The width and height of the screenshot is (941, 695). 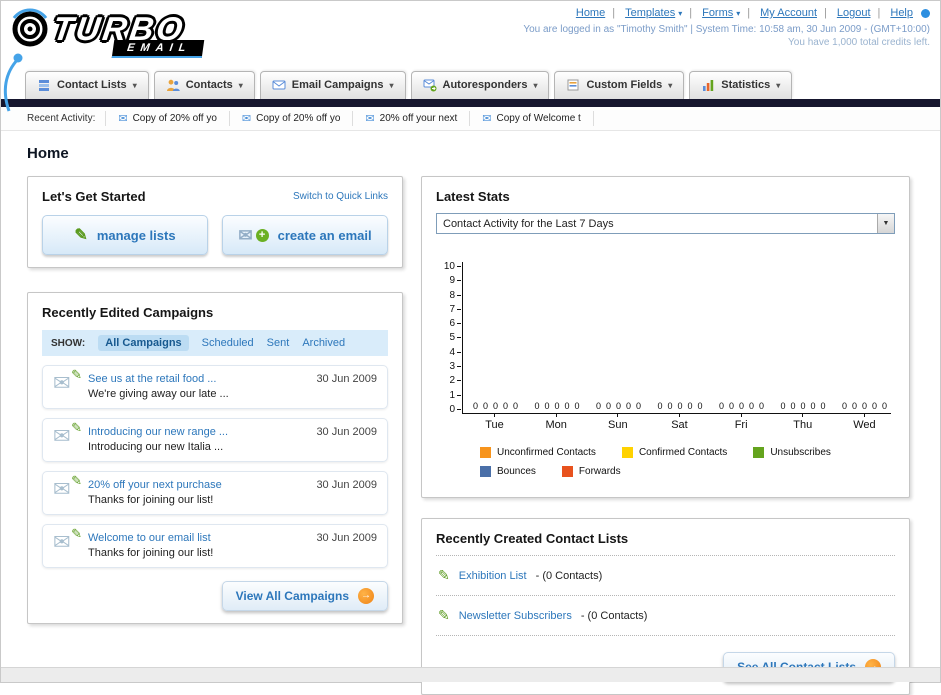 I want to click on nav-forms: Forms▾, so click(x=711, y=13).